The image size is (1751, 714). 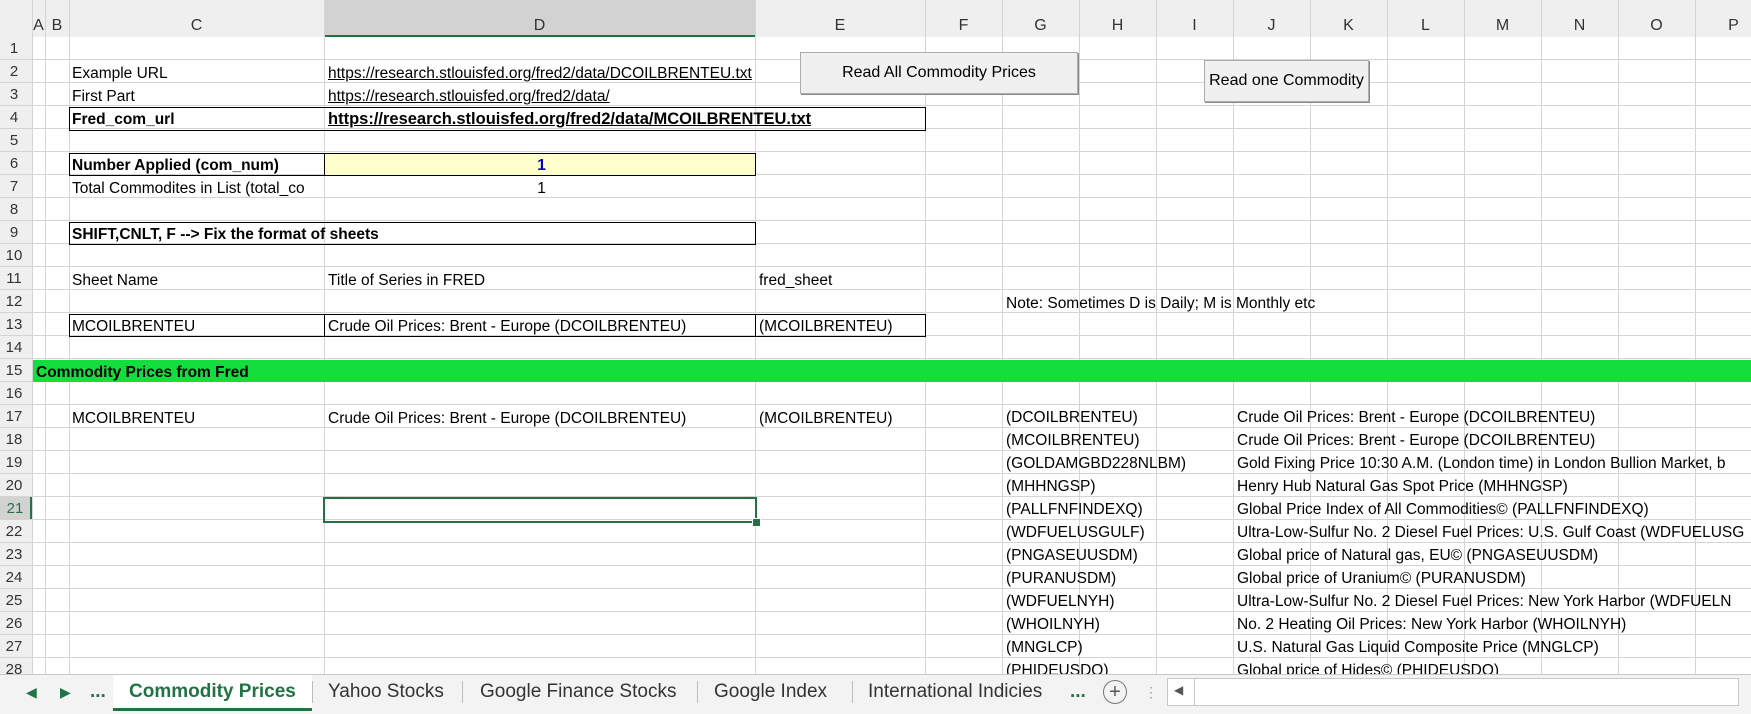 What do you see at coordinates (1070, 554) in the screenshot?
I see `commodity-code: (PNGASEUUSDM)` at bounding box center [1070, 554].